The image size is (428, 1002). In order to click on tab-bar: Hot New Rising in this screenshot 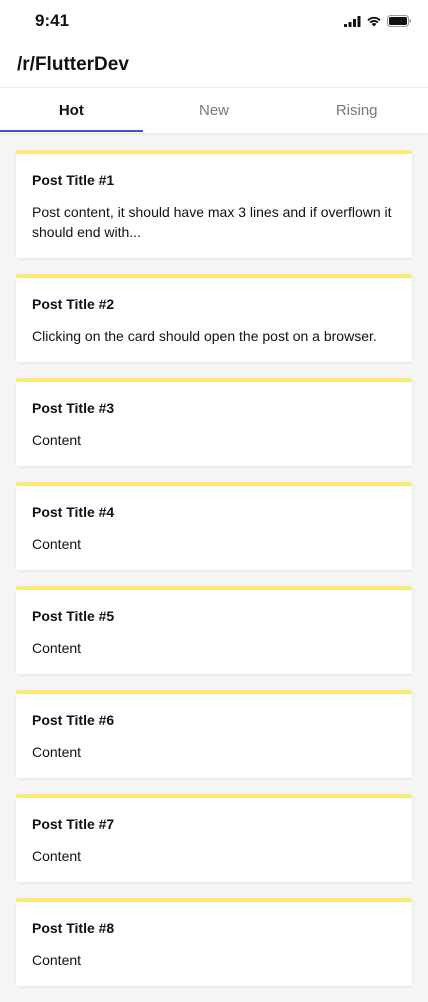, I will do `click(214, 110)`.